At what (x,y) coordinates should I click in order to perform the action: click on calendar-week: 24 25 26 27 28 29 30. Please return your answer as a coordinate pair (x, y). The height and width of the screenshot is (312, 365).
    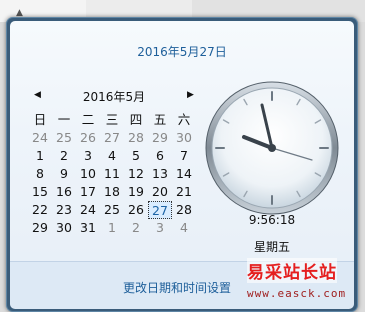
    Looking at the image, I should click on (112, 138).